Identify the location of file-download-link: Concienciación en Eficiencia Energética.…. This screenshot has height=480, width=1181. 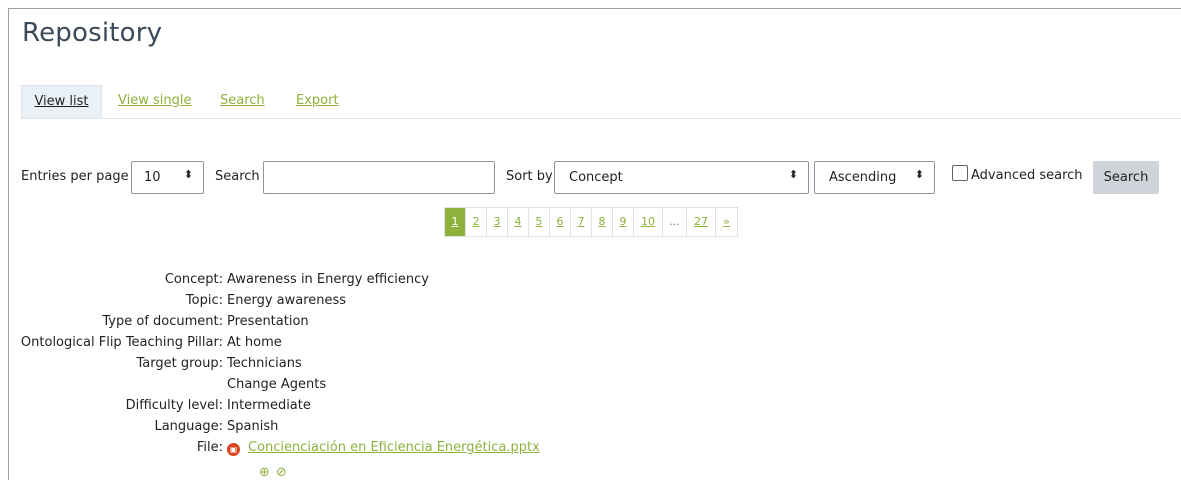
(394, 447).